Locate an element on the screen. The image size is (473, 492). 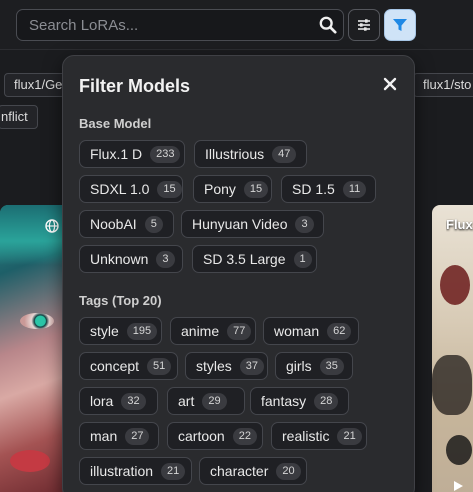
tag-chip: illustration 21 is located at coordinates (135, 471).